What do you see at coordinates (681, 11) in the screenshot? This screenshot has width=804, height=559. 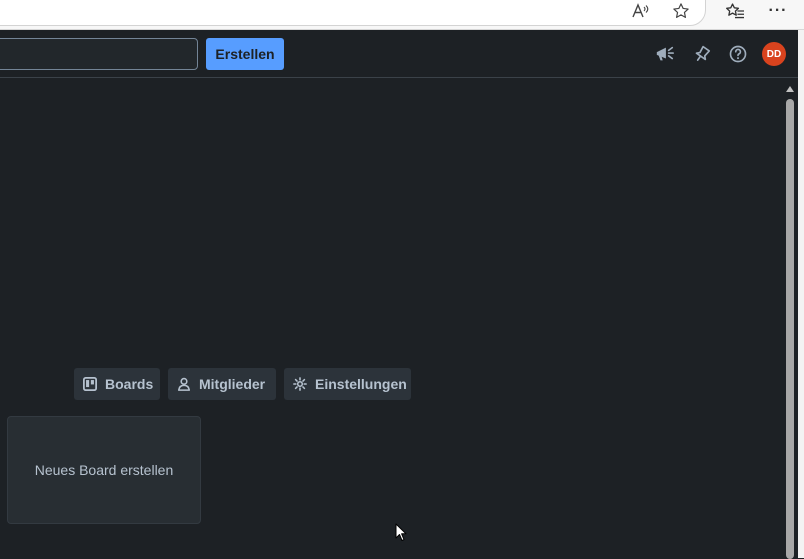 I see `favorite-star-icon` at bounding box center [681, 11].